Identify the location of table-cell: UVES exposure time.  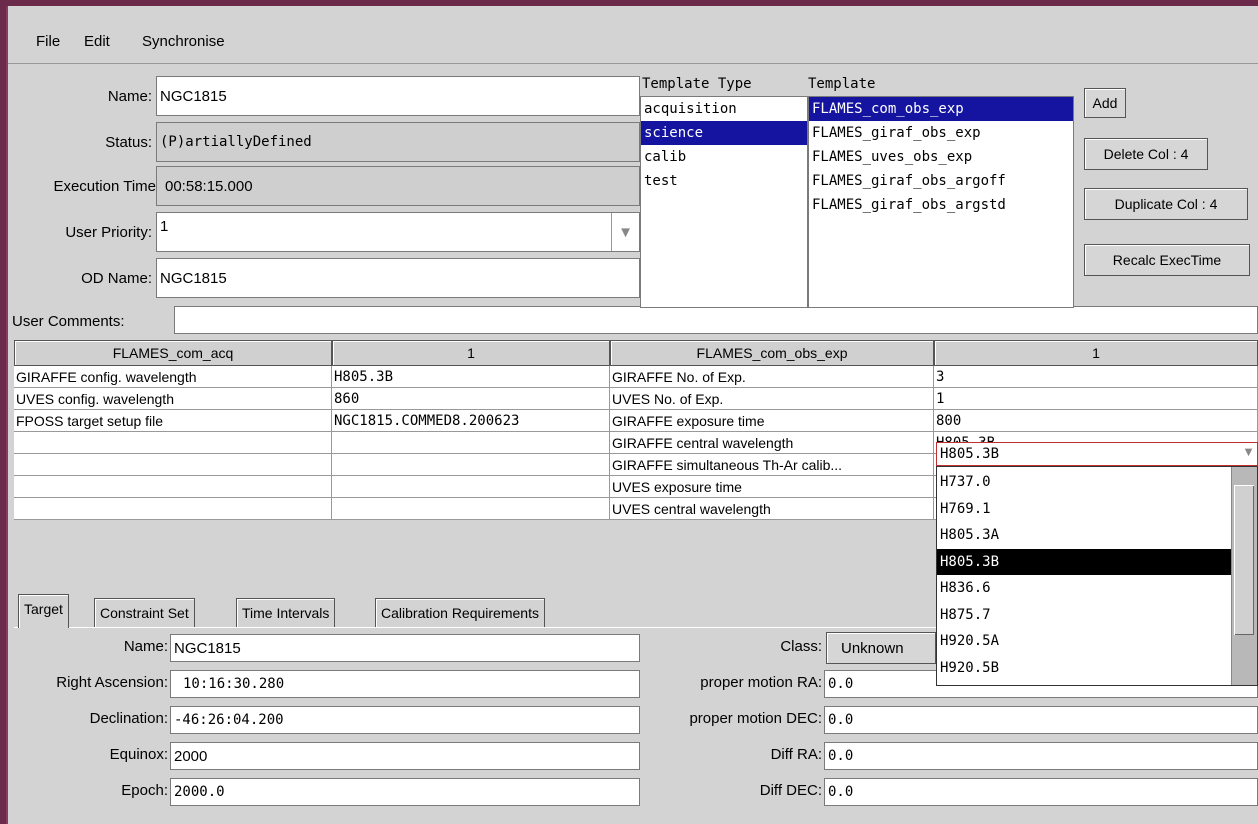
(772, 487).